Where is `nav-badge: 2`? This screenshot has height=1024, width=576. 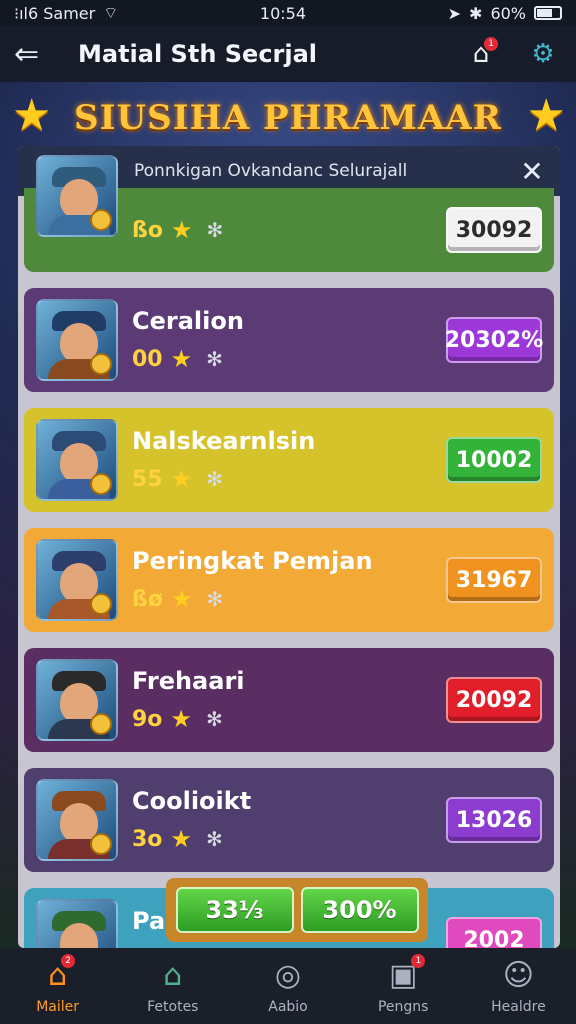
nav-badge: 2 is located at coordinates (68, 960).